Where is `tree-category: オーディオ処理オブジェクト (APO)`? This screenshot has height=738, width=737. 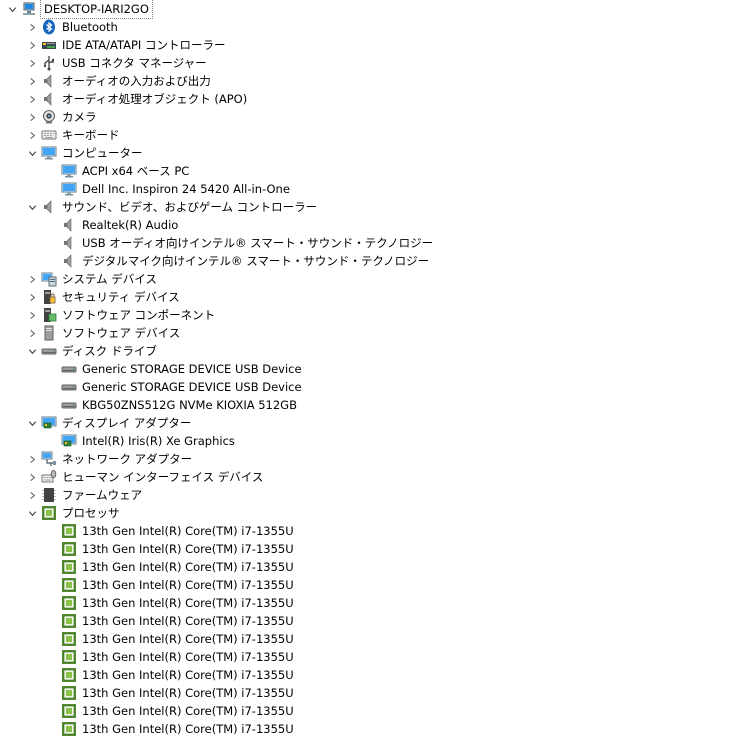 tree-category: オーディオ処理オブジェクト (APO) is located at coordinates (124, 99).